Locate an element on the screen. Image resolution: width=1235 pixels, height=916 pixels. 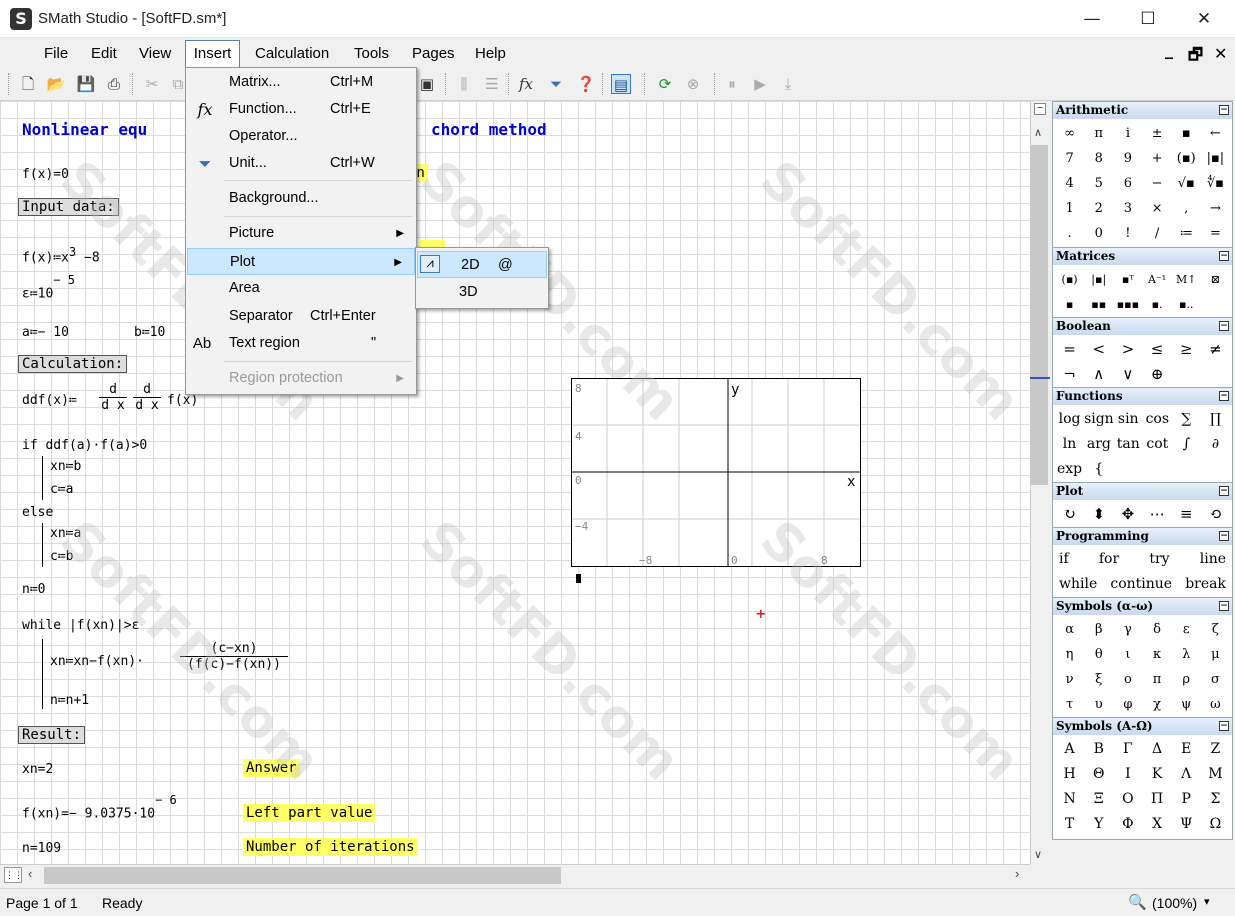
plot-button: ⬍ is located at coordinates (1098, 514).